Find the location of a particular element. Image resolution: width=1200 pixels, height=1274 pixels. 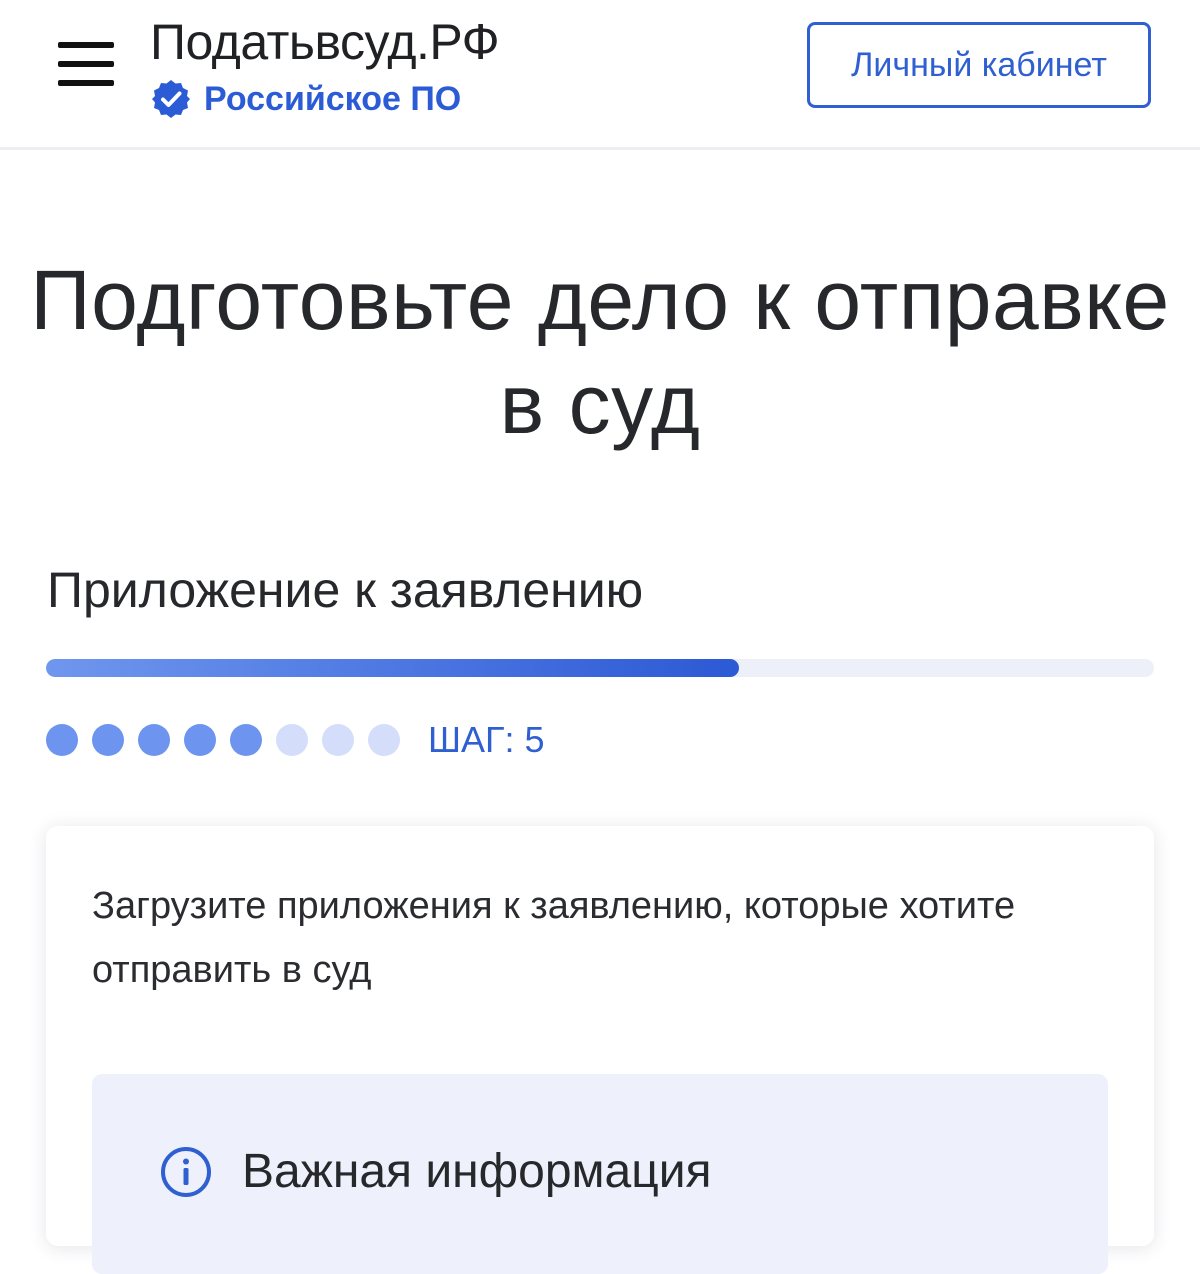

verified-badge-icon is located at coordinates (171, 99).